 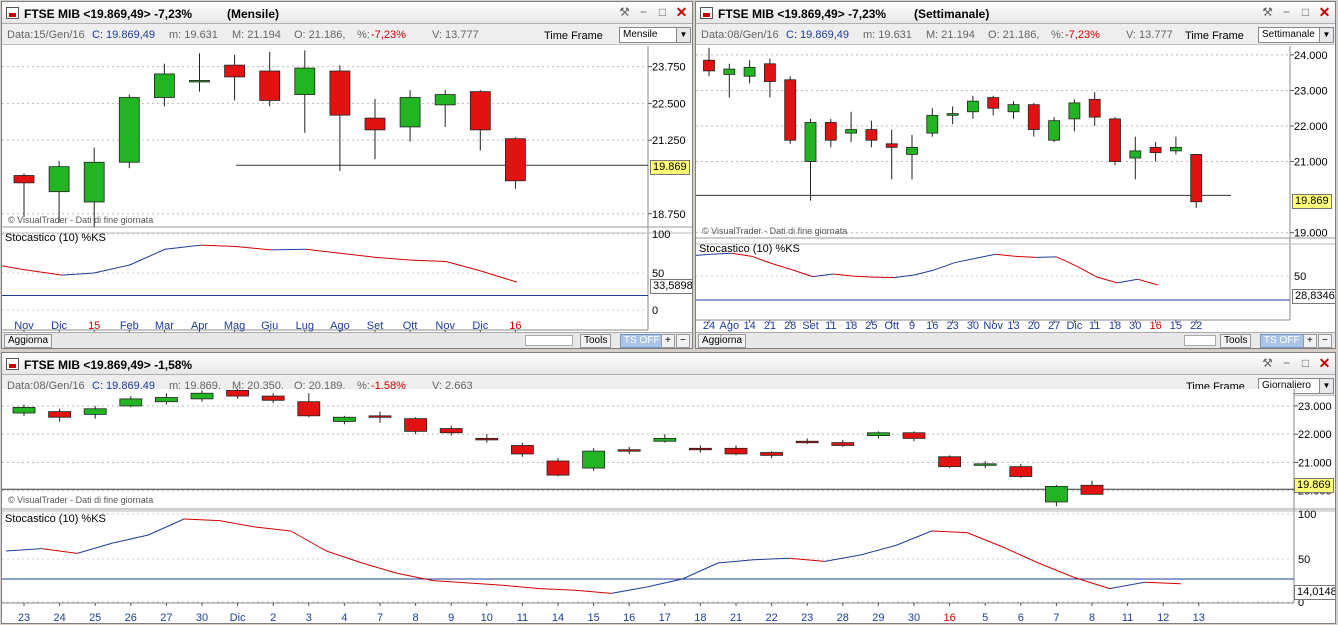 What do you see at coordinates (851, 326) in the screenshot?
I see `time-axis-label: 18` at bounding box center [851, 326].